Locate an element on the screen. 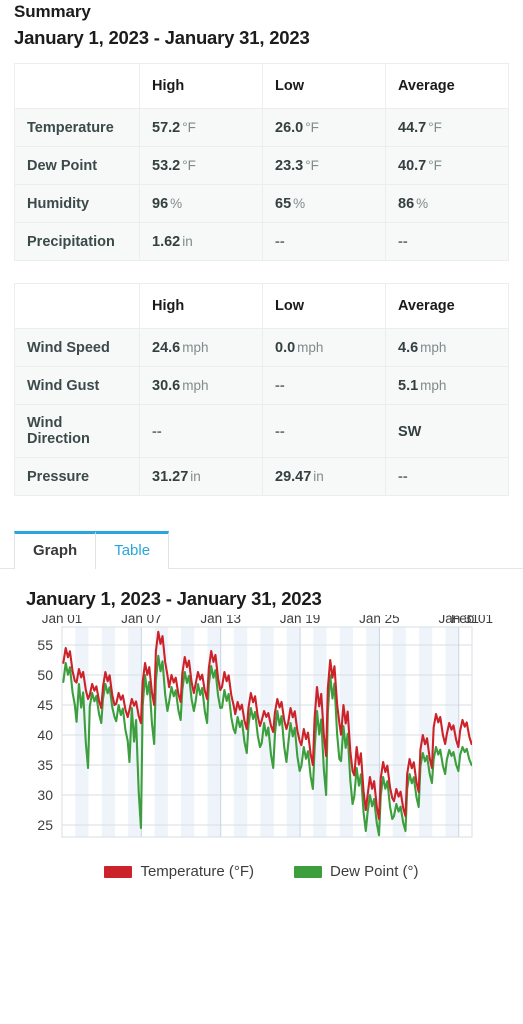  value: 29.47 is located at coordinates (293, 477).